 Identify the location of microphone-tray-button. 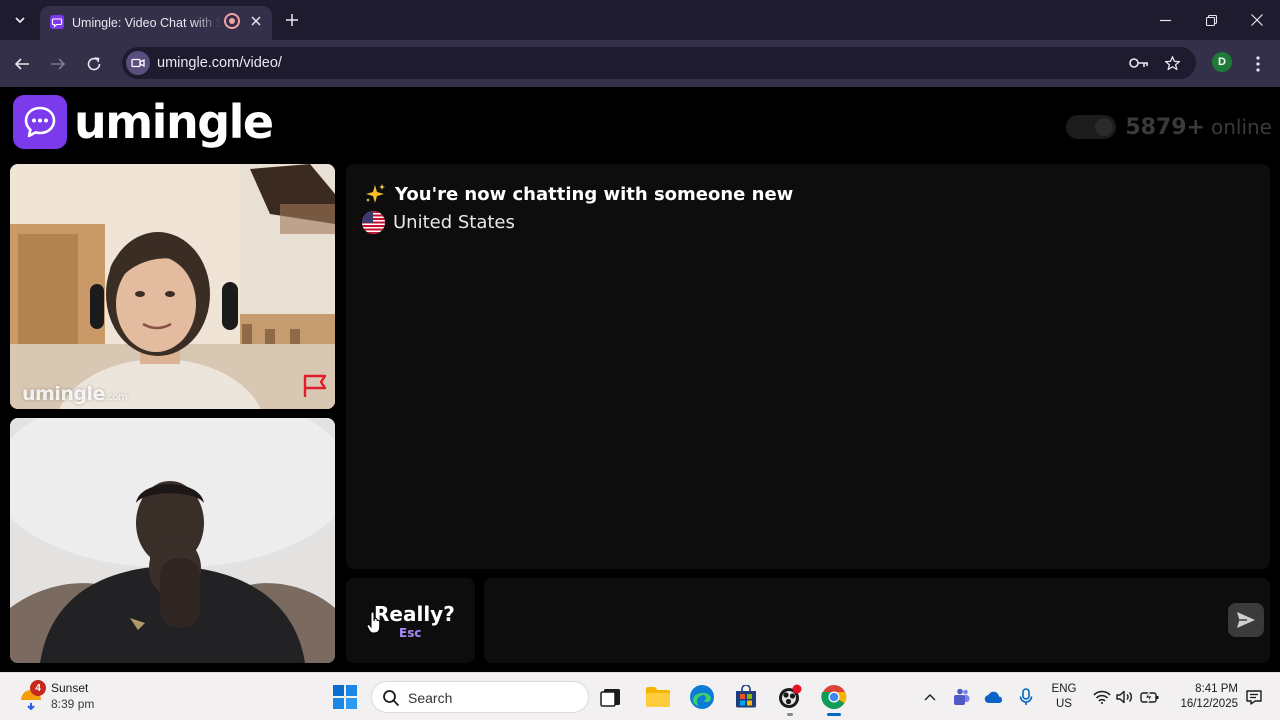
(1026, 697).